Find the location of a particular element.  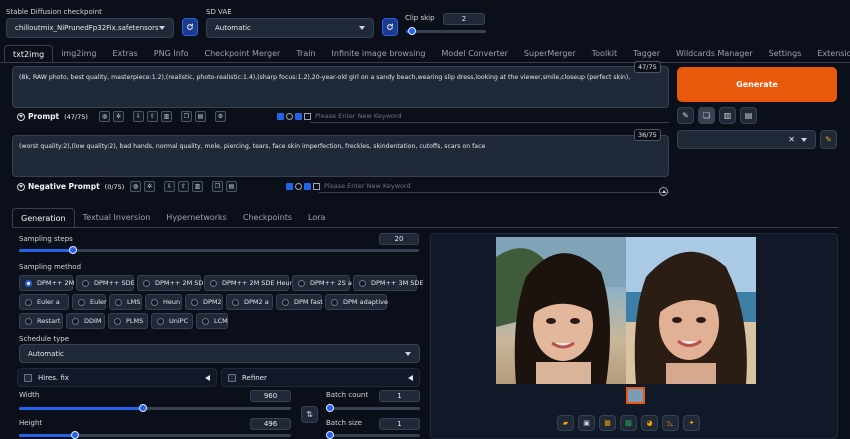

sampling-steps-knob is located at coordinates (73, 250).